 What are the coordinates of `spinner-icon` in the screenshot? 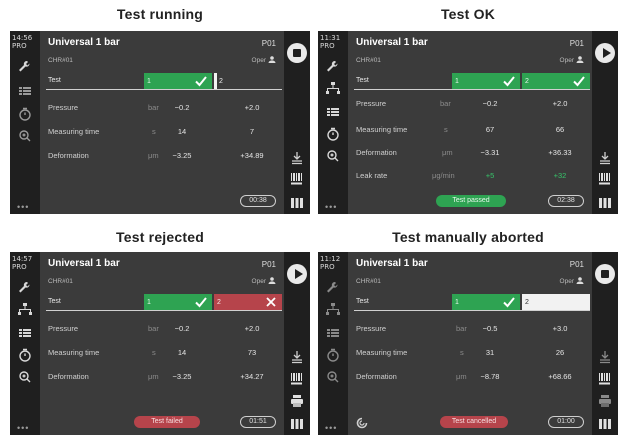 It's located at (362, 422).